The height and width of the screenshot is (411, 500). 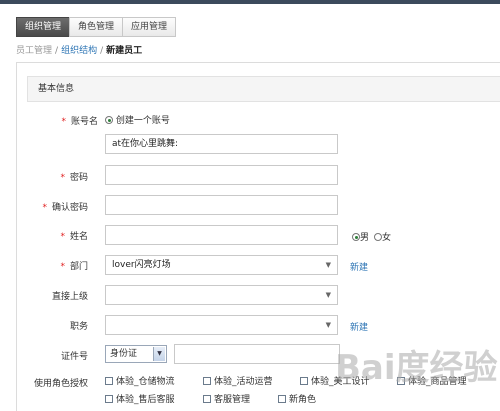 I want to click on confirm-password-input, so click(x=221, y=205).